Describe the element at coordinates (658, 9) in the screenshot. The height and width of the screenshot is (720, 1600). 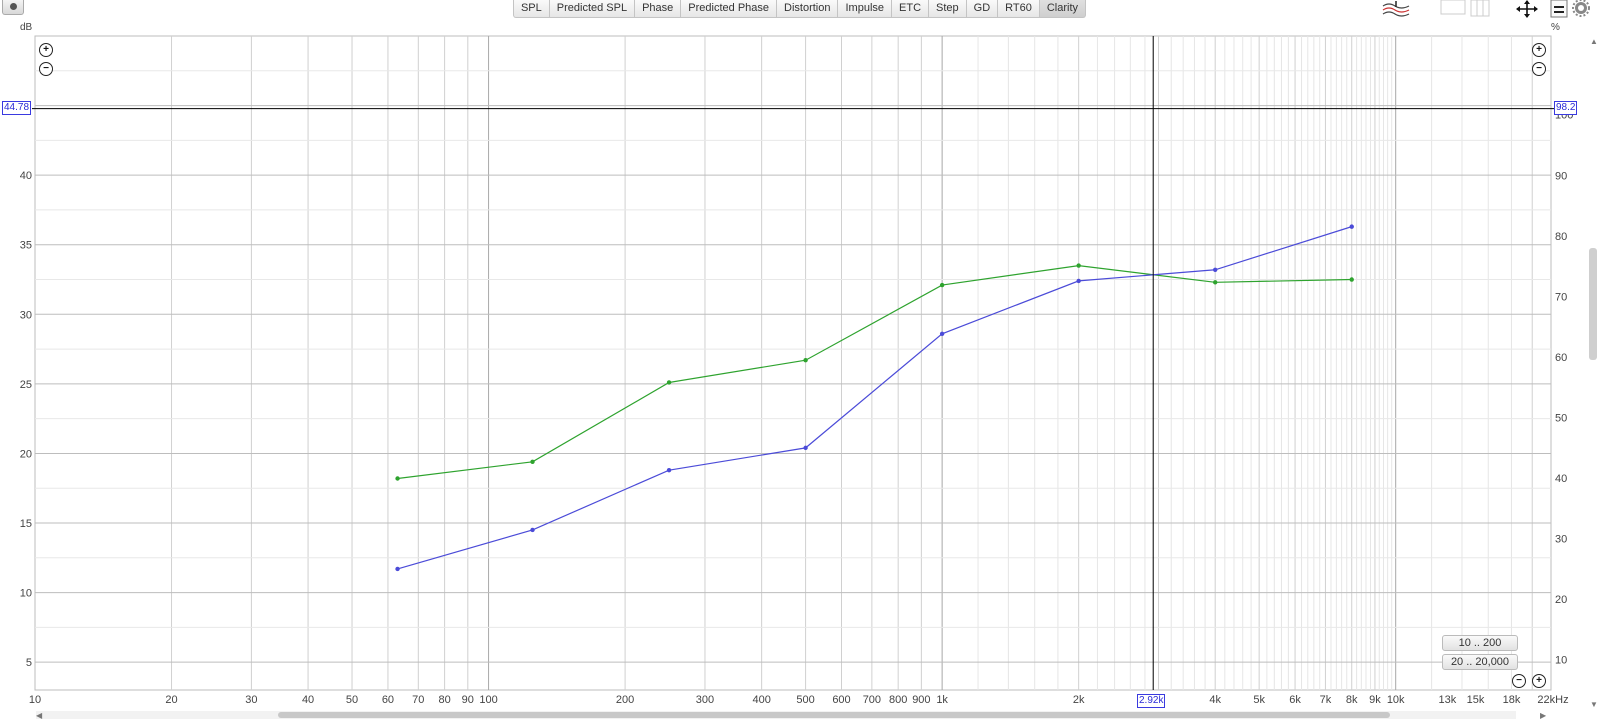
I see `tab-phase: Phase` at that location.